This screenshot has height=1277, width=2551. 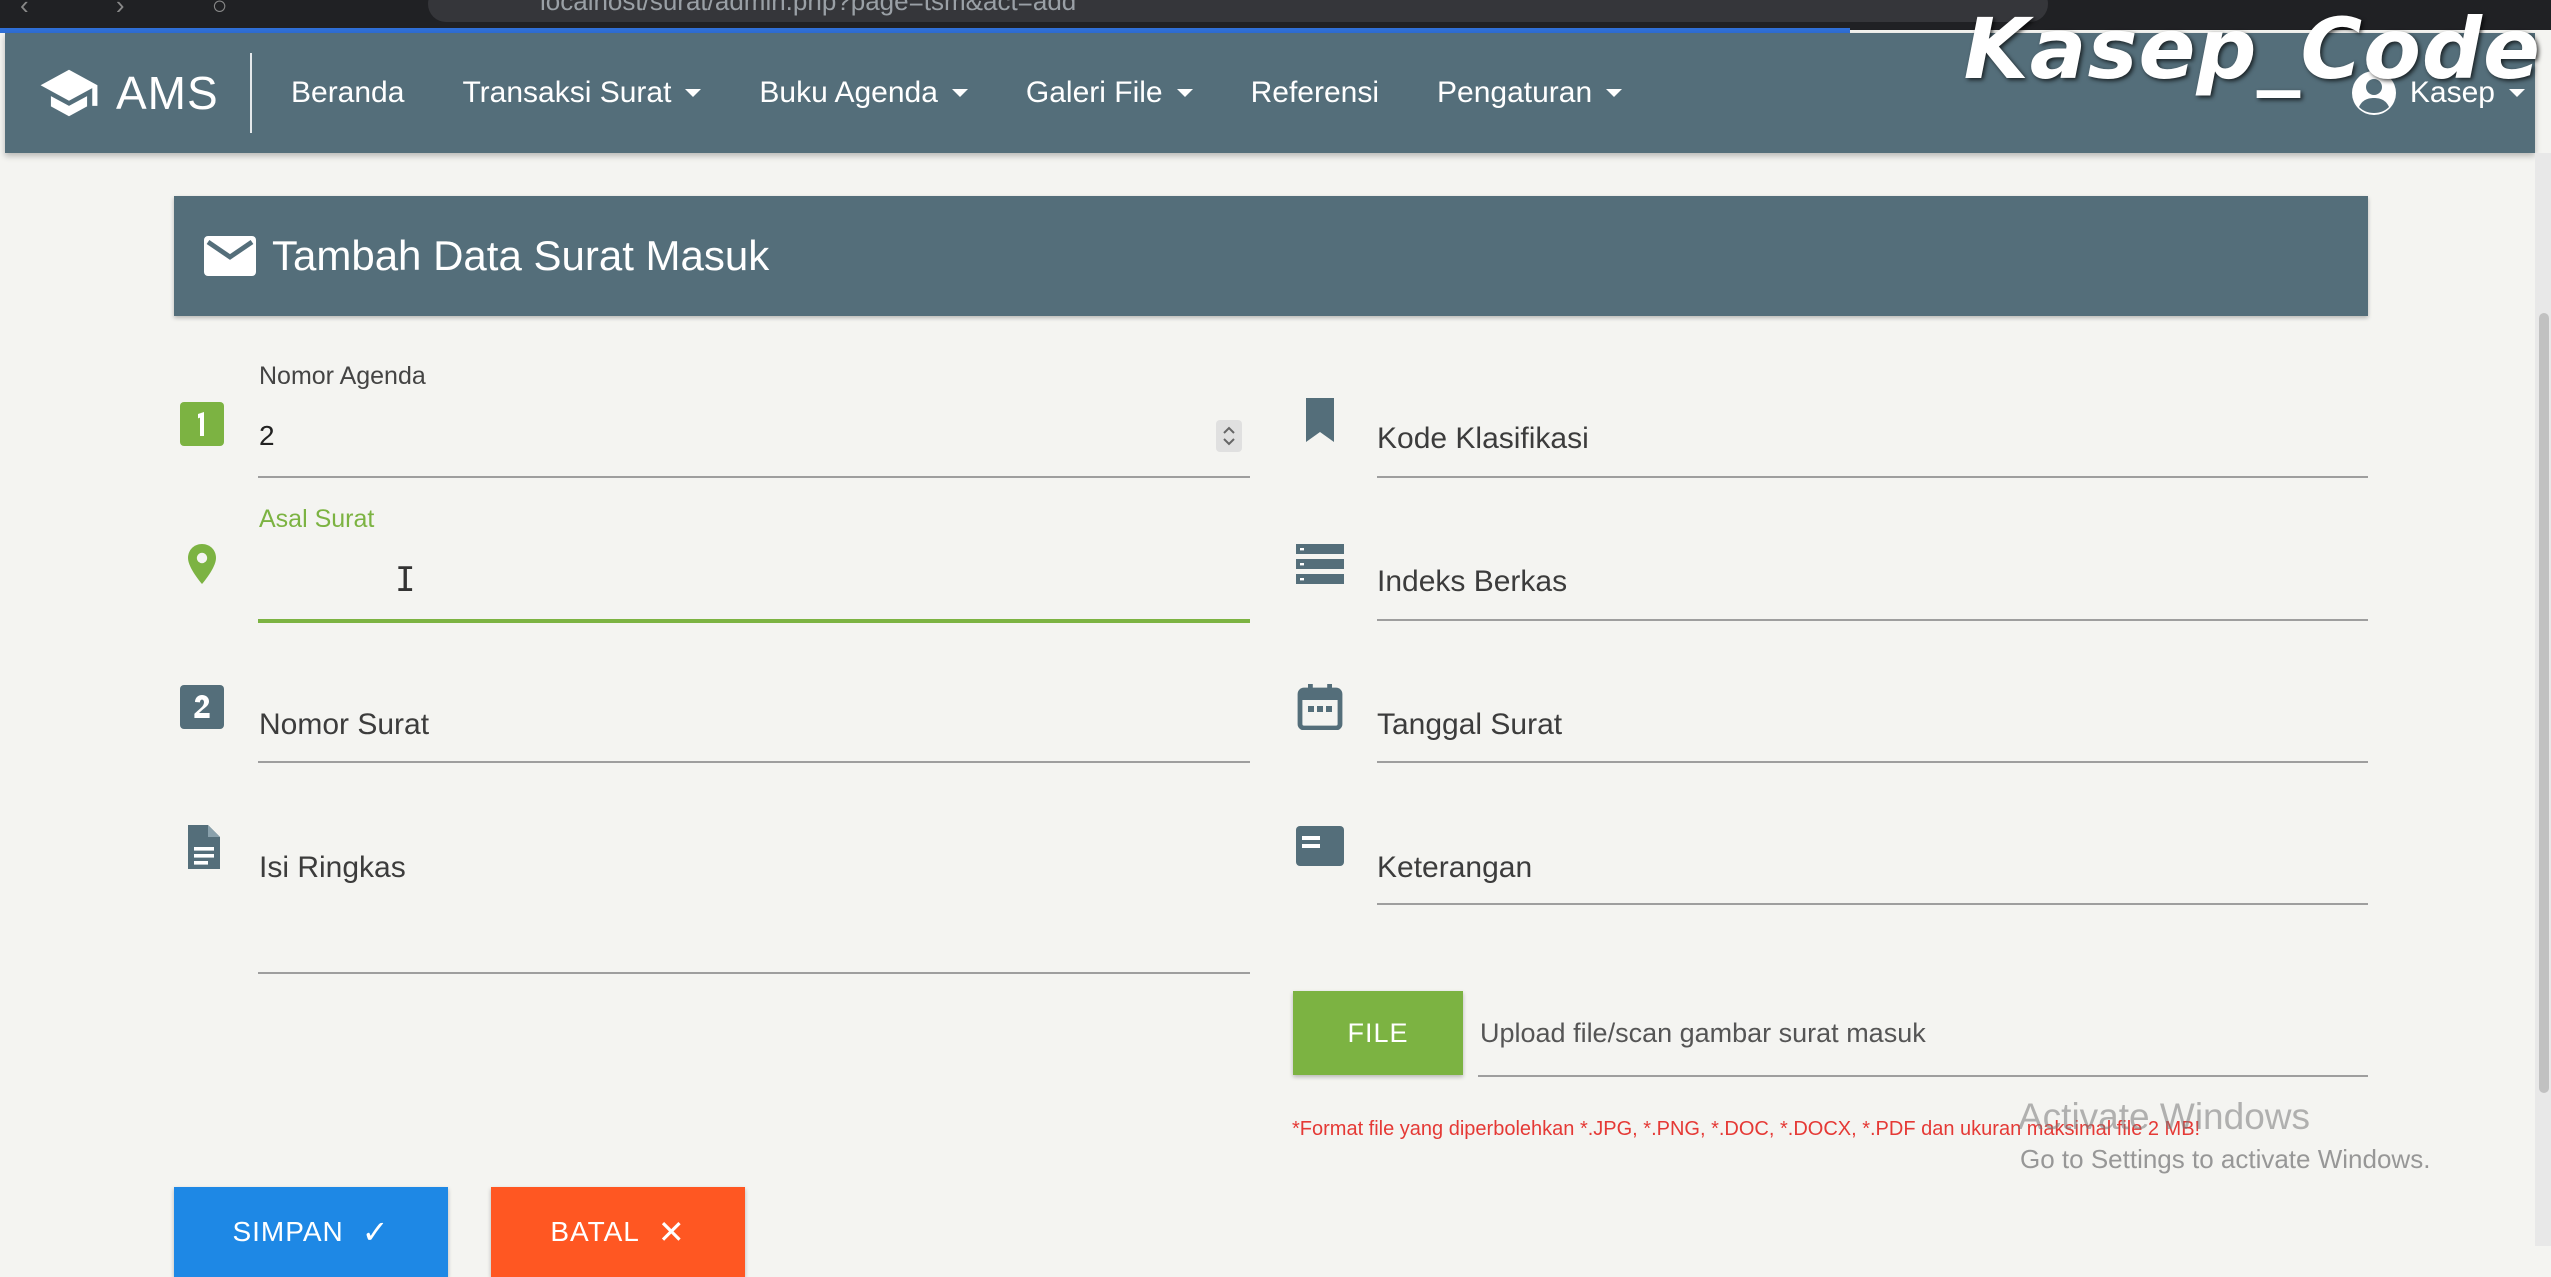 I want to click on graduation-cap-icon, so click(x=69, y=93).